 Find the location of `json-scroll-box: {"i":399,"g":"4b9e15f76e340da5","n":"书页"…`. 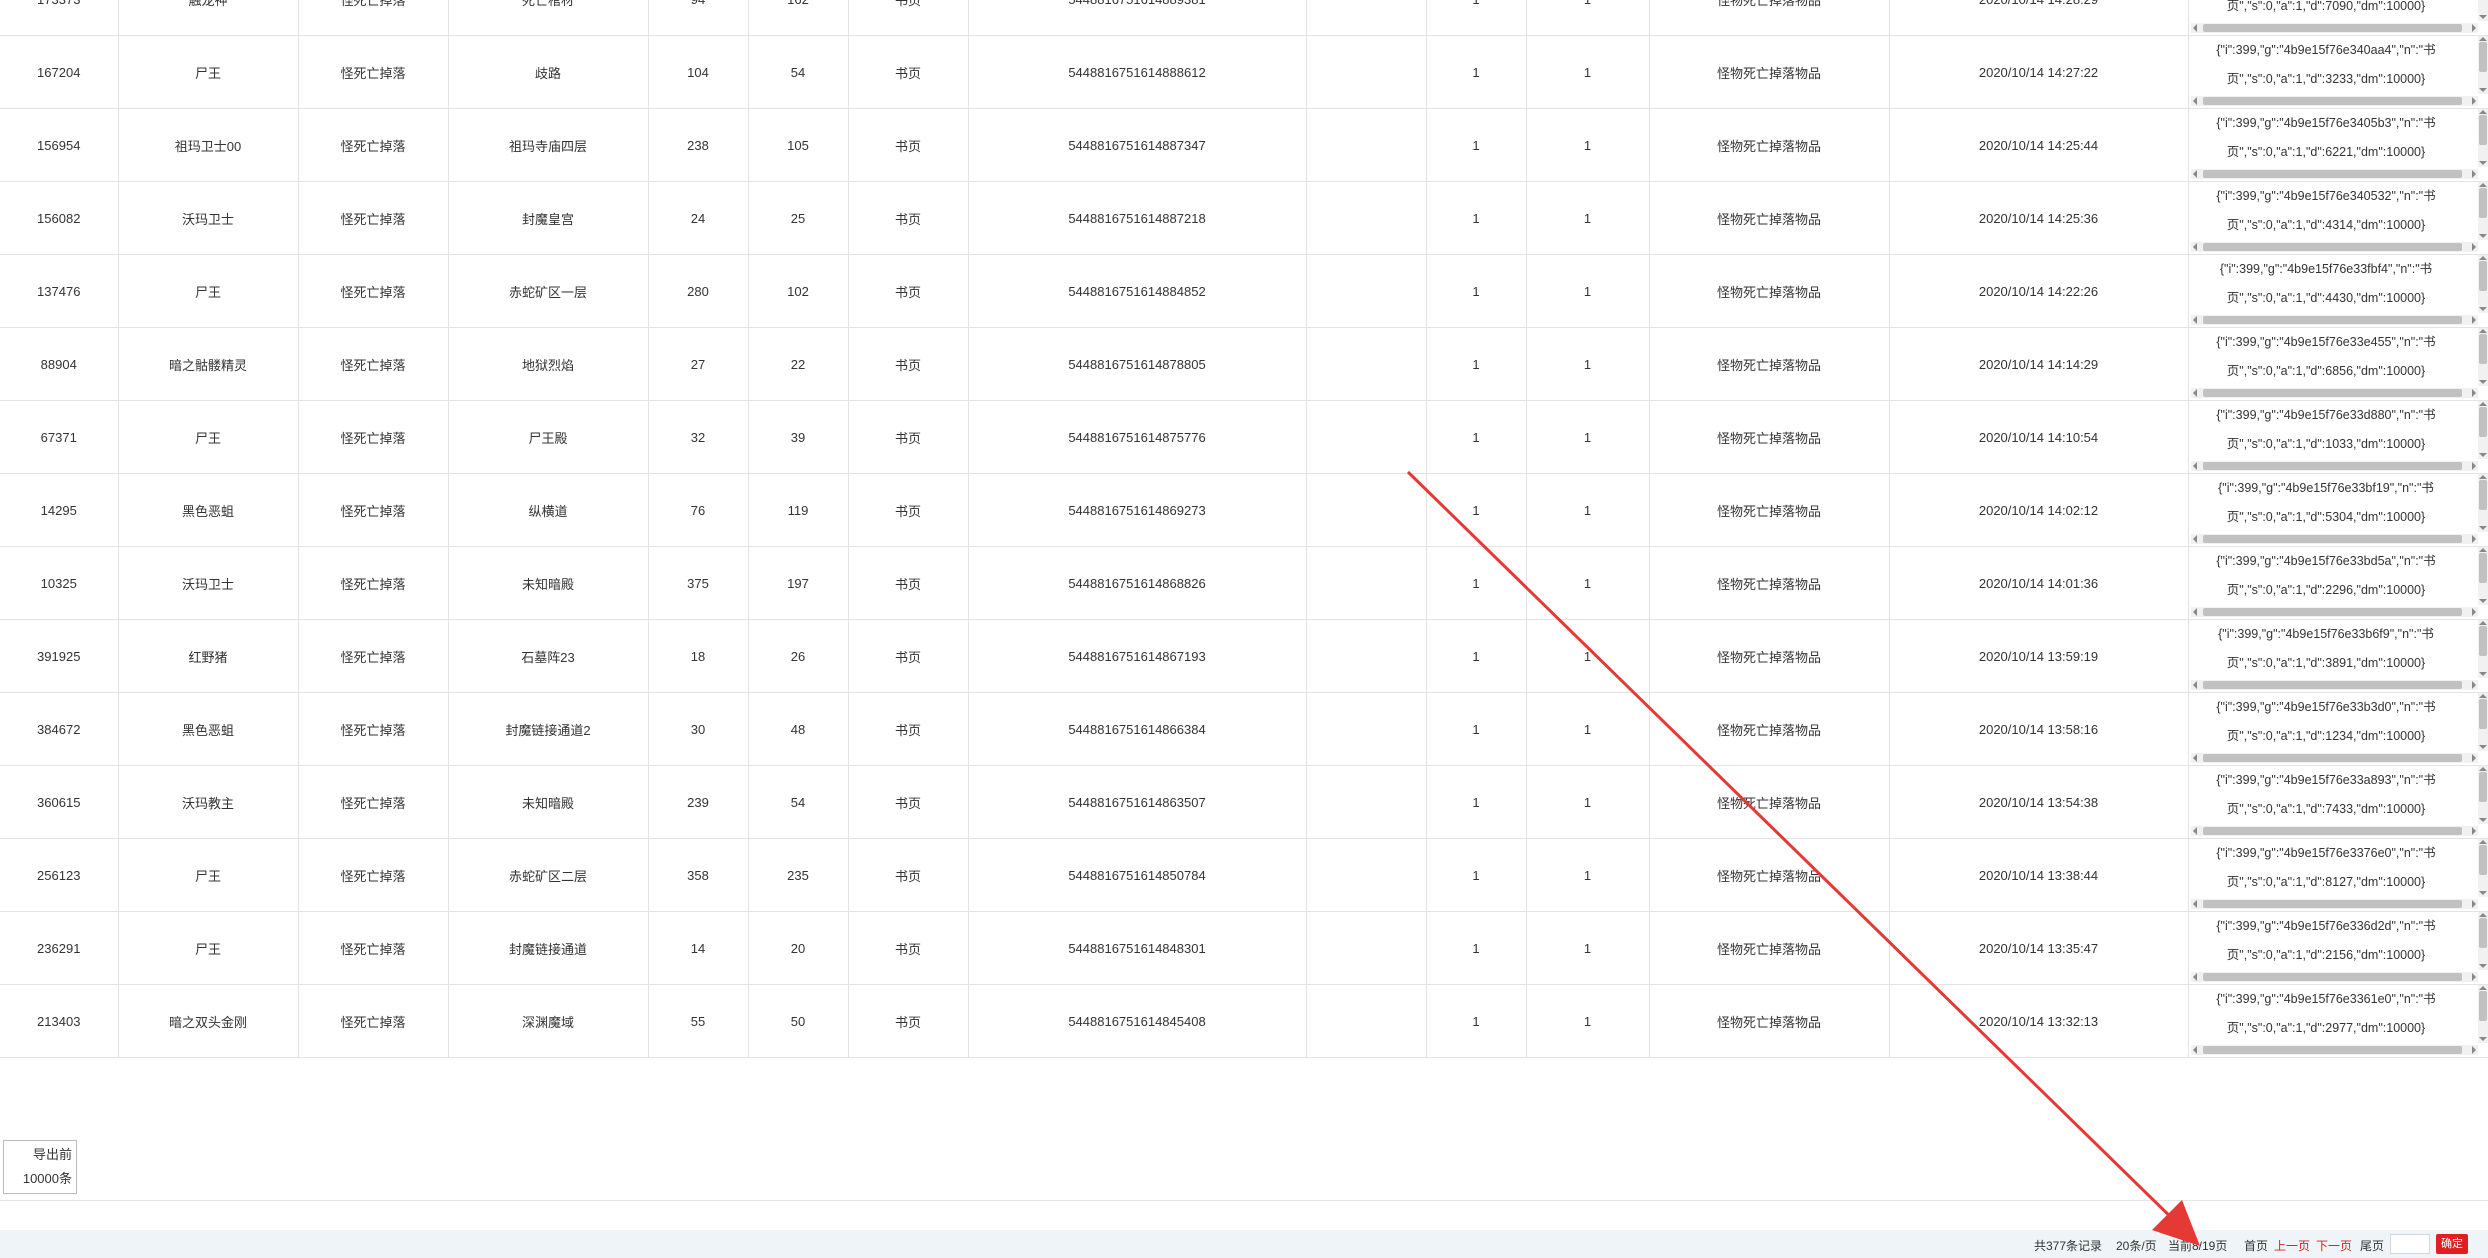

json-scroll-box: {"i":399,"g":"4b9e15f76e340da5","n":"书页"… is located at coordinates (2338, 17).